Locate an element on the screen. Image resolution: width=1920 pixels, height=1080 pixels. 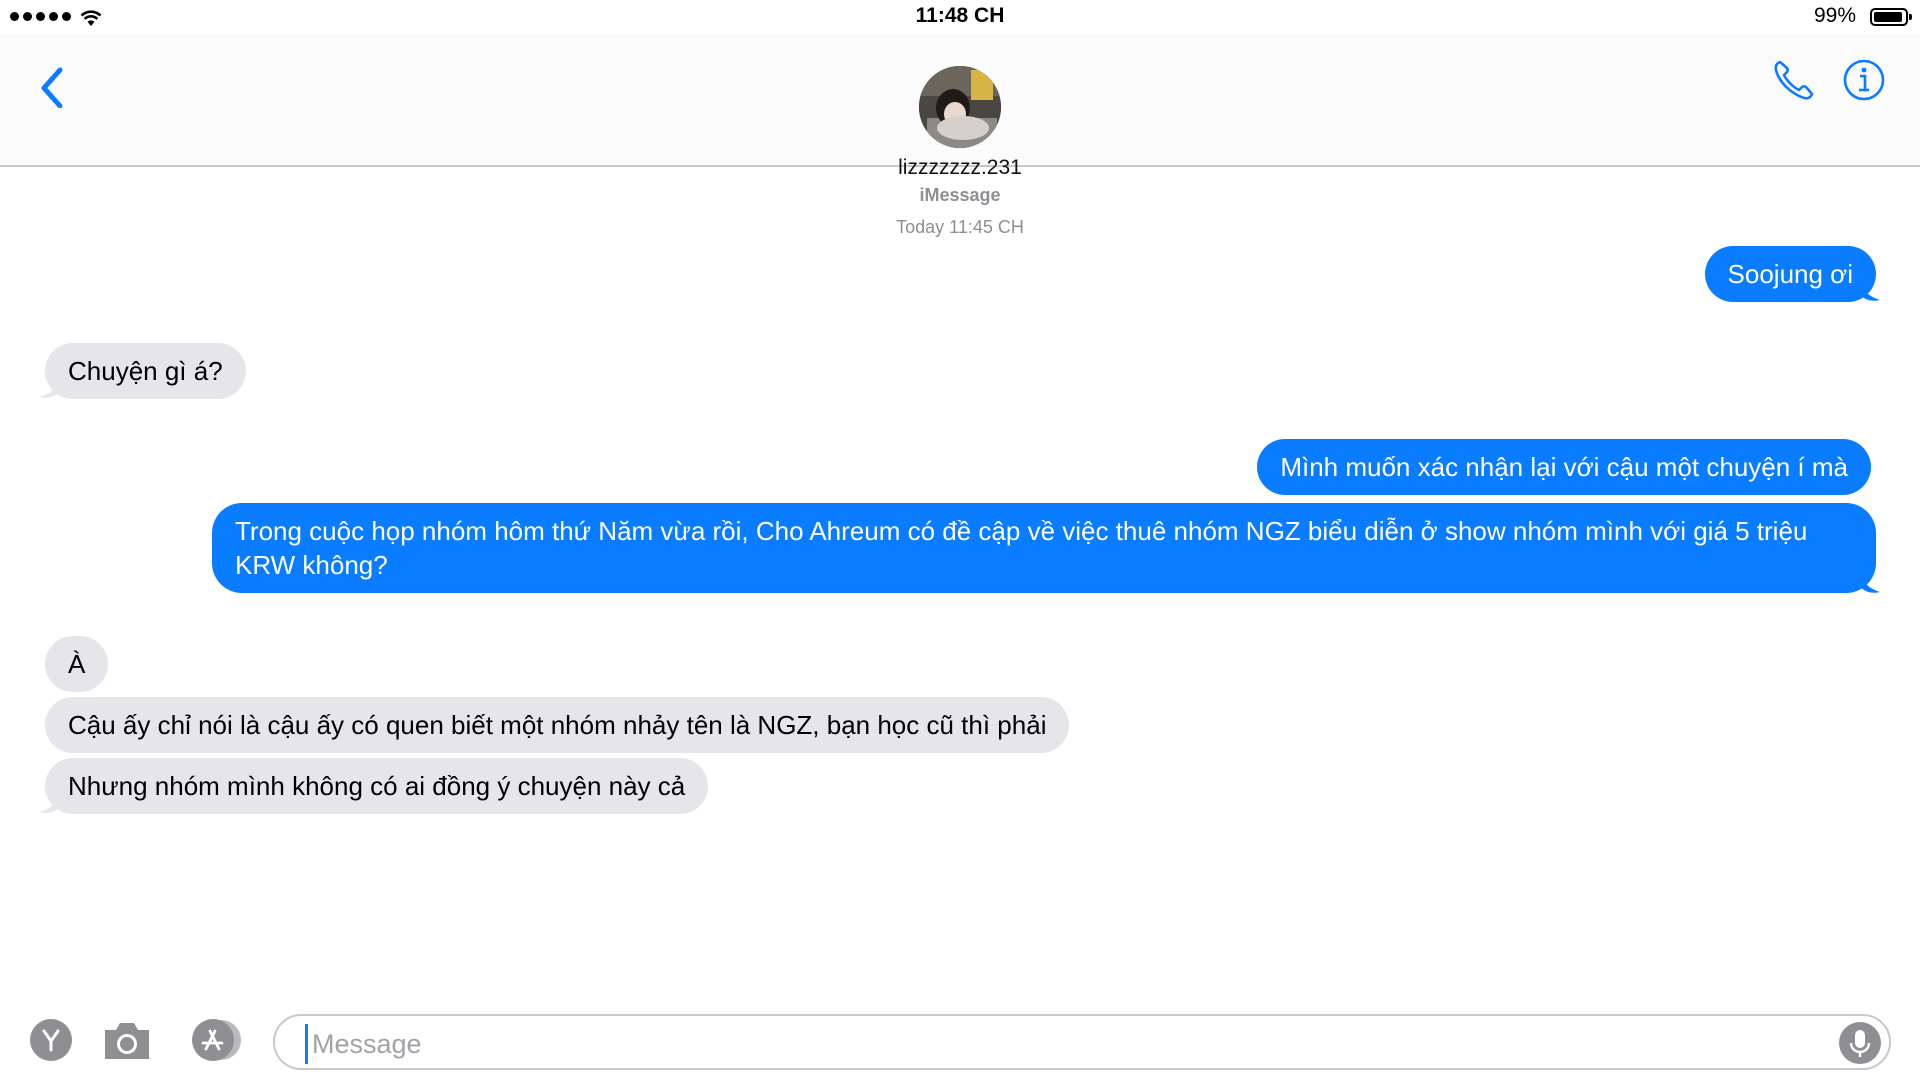
camera-icon is located at coordinates (127, 1041).